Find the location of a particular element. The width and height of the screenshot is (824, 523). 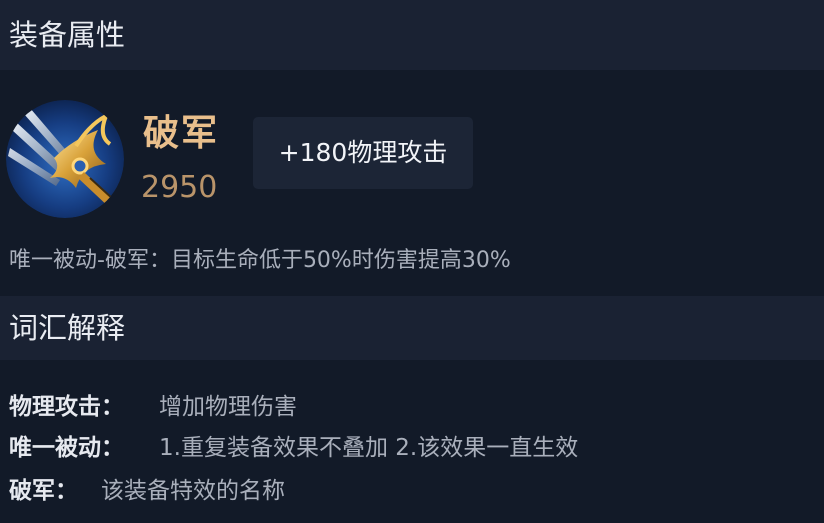

attributes-section-title: 装备属性 is located at coordinates (67, 35).